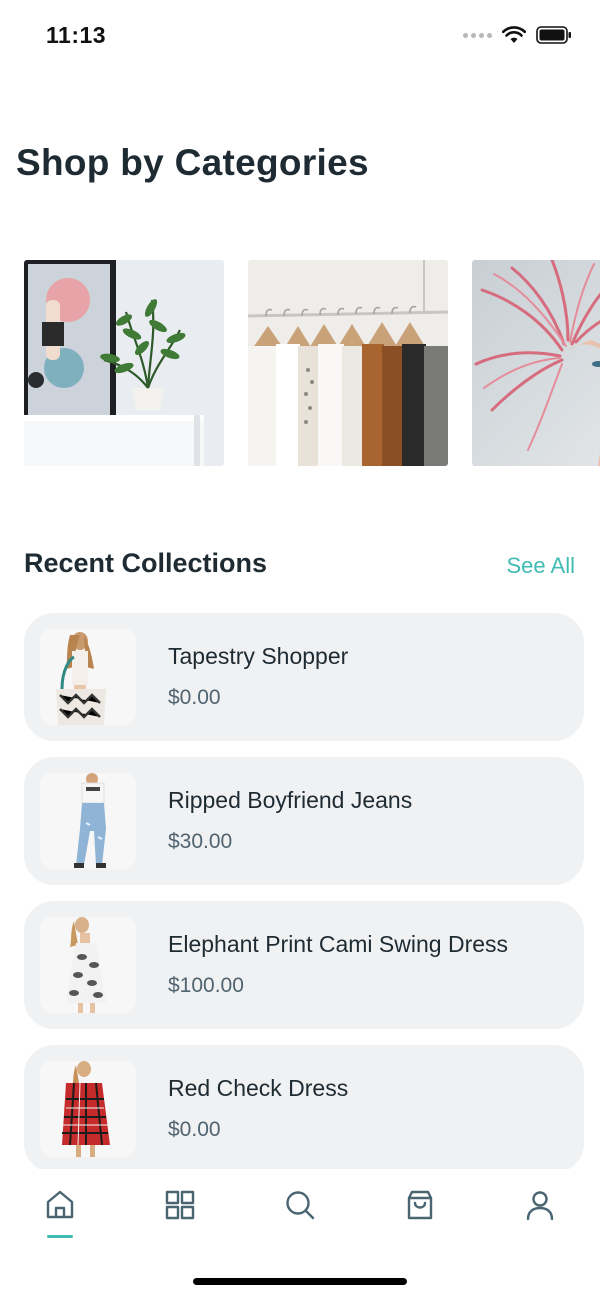  What do you see at coordinates (300, 1281) in the screenshot?
I see `home-indicator` at bounding box center [300, 1281].